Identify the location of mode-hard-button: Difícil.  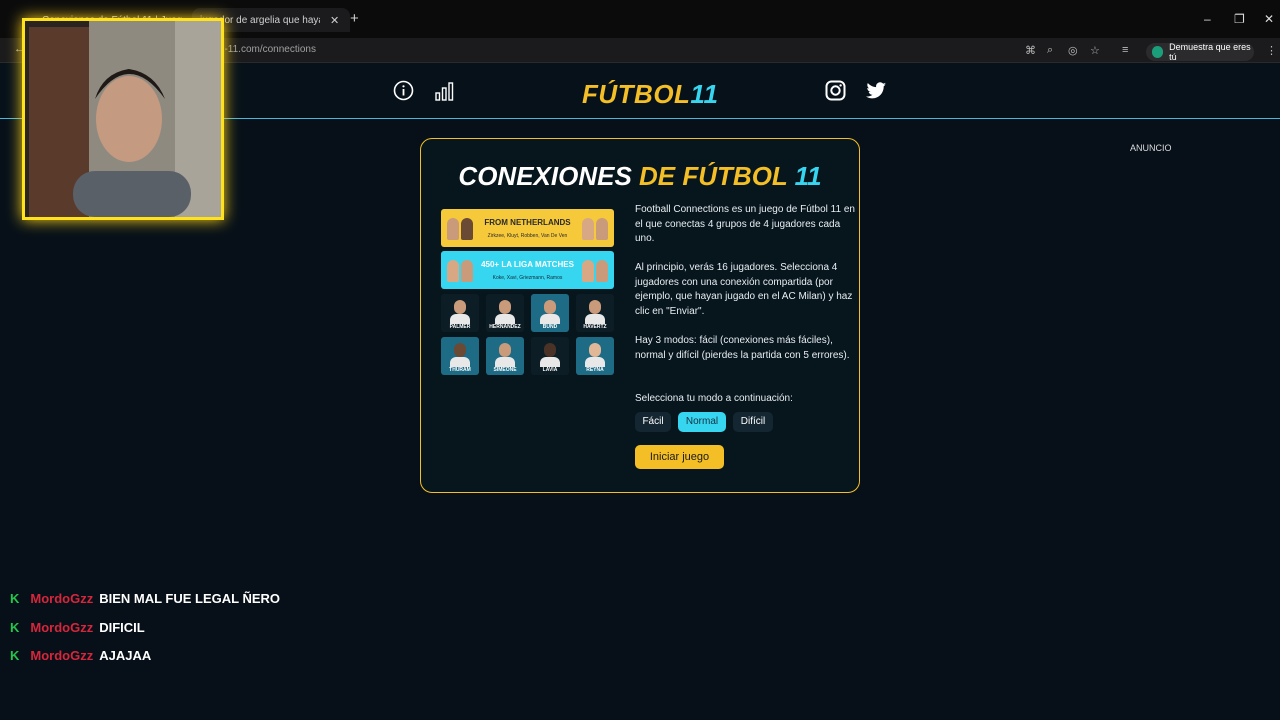
(753, 422).